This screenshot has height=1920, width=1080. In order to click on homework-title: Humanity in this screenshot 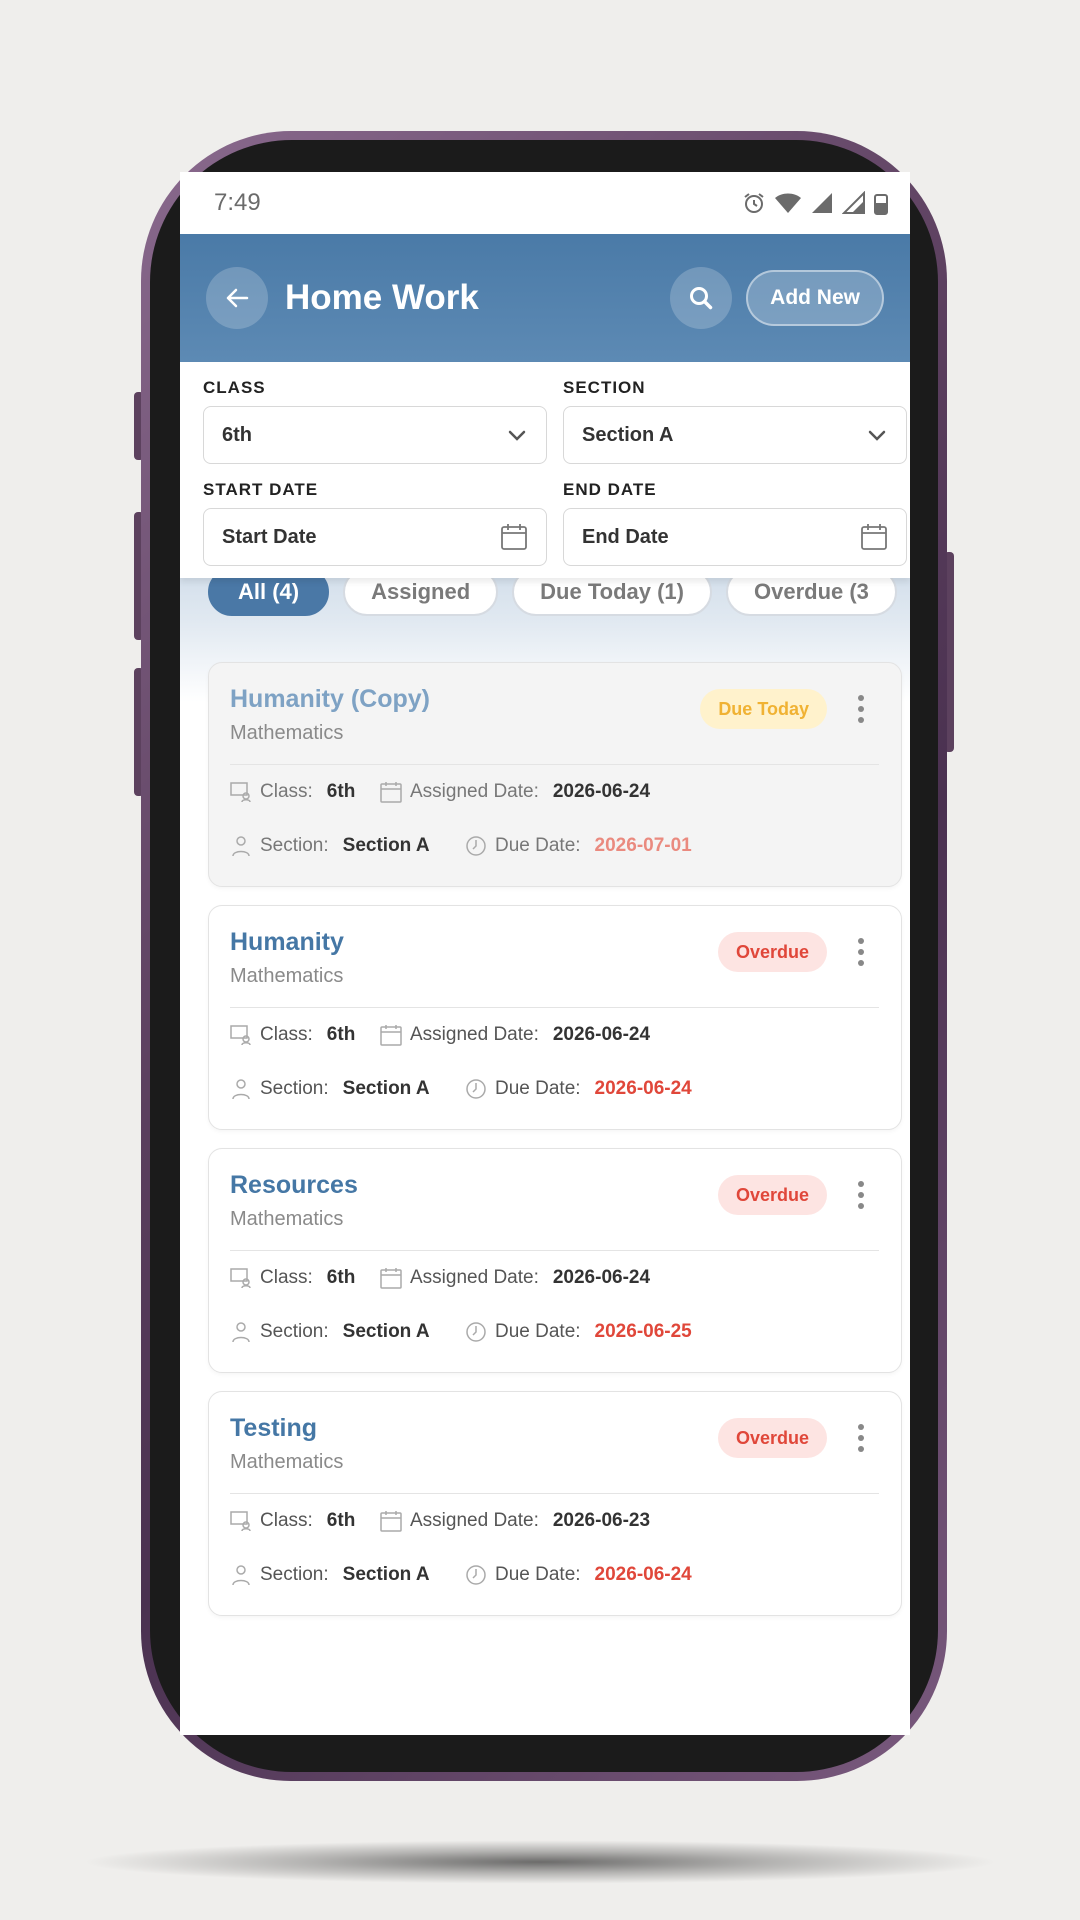, I will do `click(287, 942)`.